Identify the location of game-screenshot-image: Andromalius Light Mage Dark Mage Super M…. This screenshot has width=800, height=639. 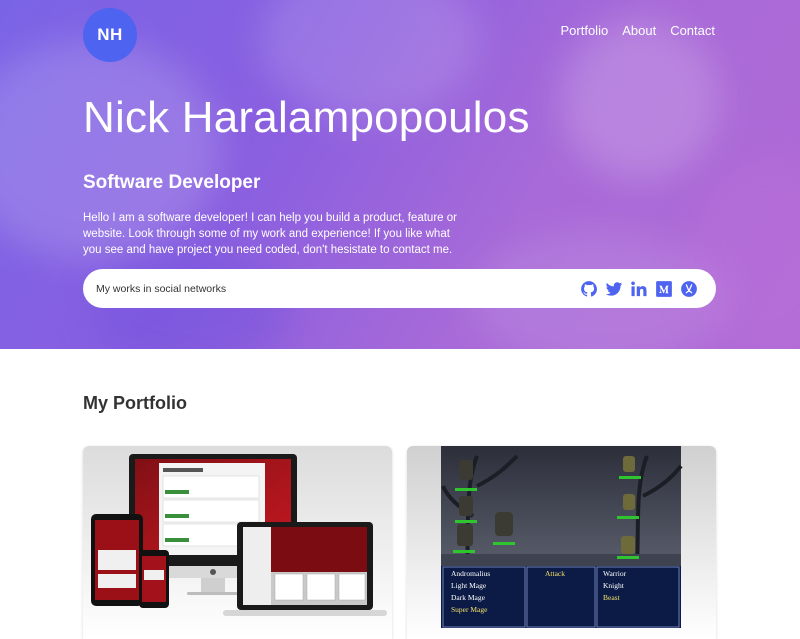
(562, 537).